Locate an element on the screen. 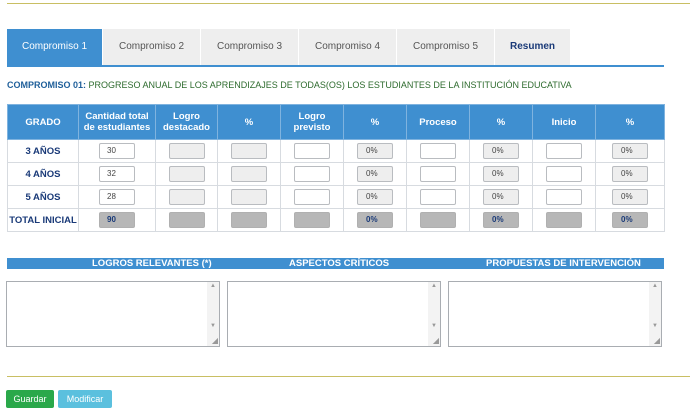  table-row: 3 AÑOS 30 0% 0% 0% is located at coordinates (336, 151).